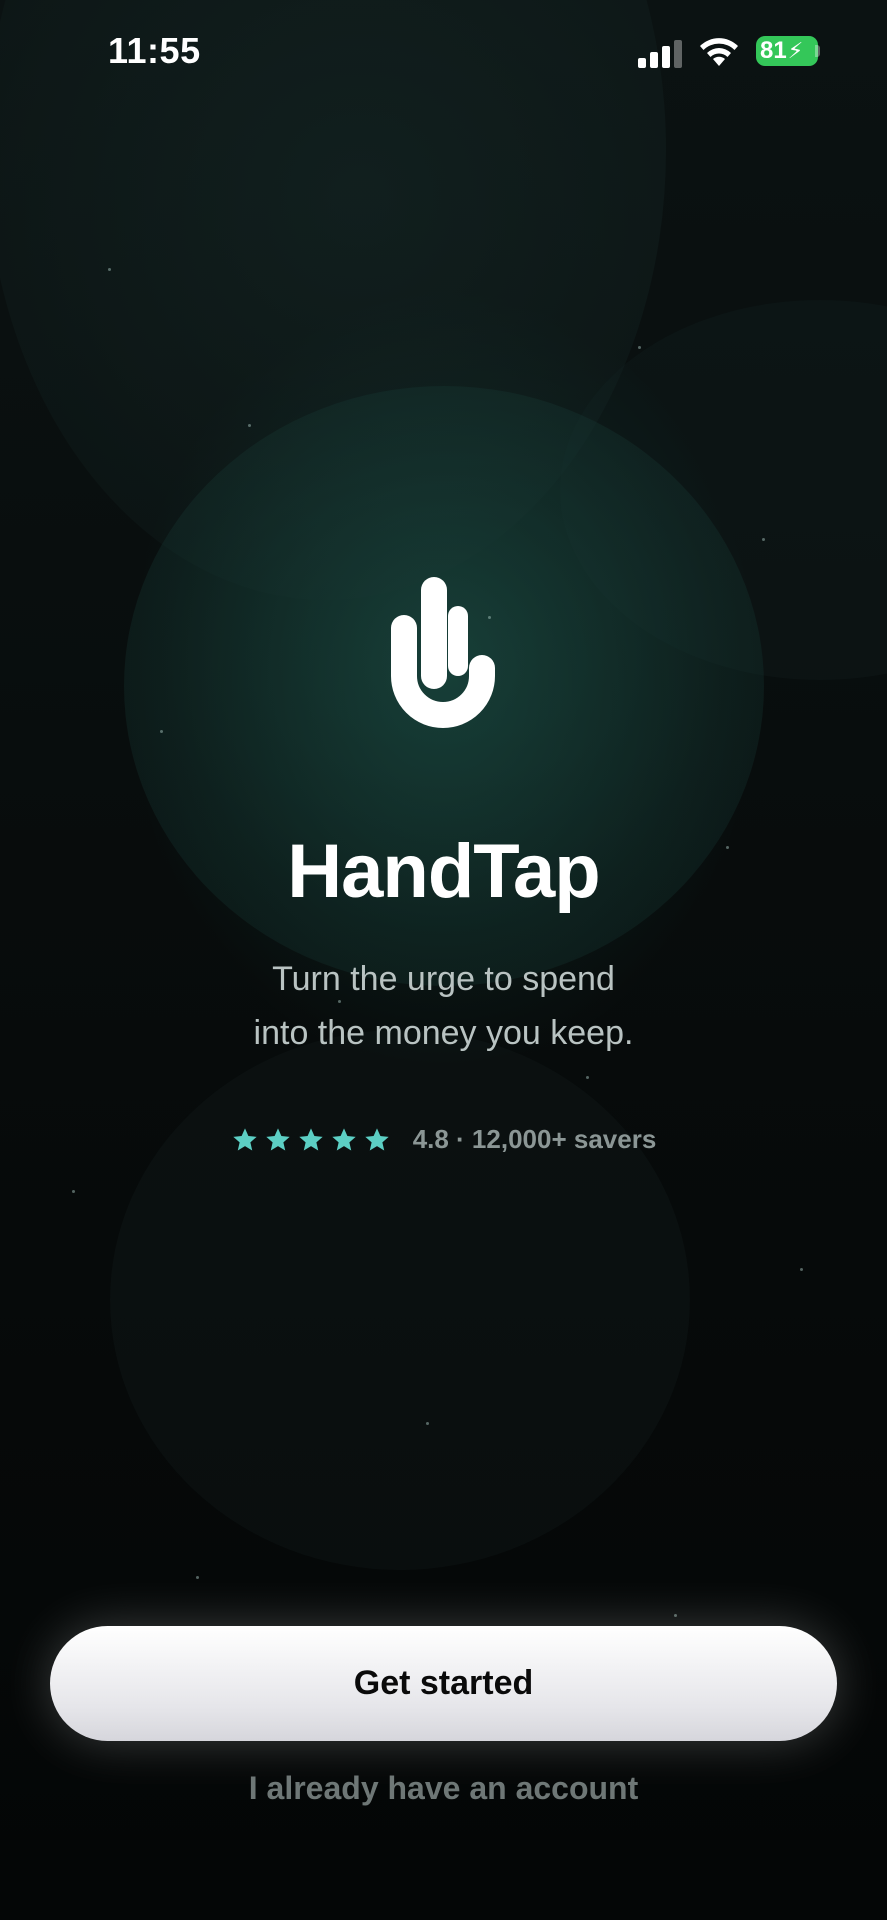  I want to click on battery-charging-icon: 81 ⚡, so click(787, 51).